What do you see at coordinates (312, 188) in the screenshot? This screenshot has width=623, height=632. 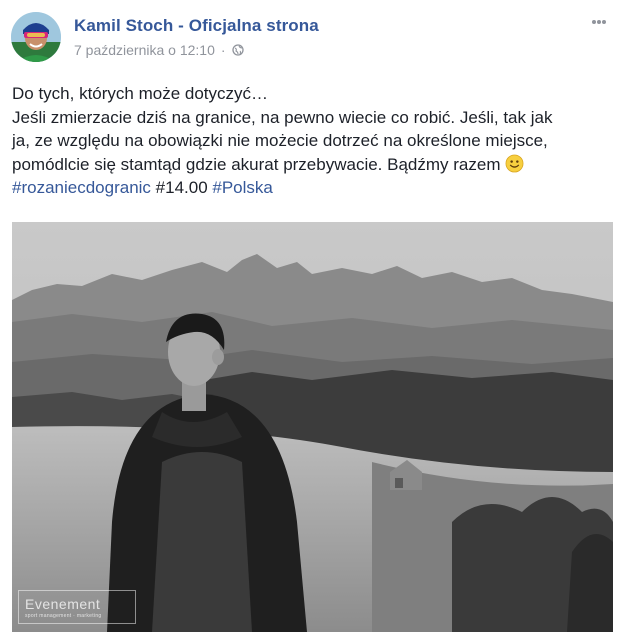 I see `hashtag-line: #rozaniecdogranic #14.00 #Polska` at bounding box center [312, 188].